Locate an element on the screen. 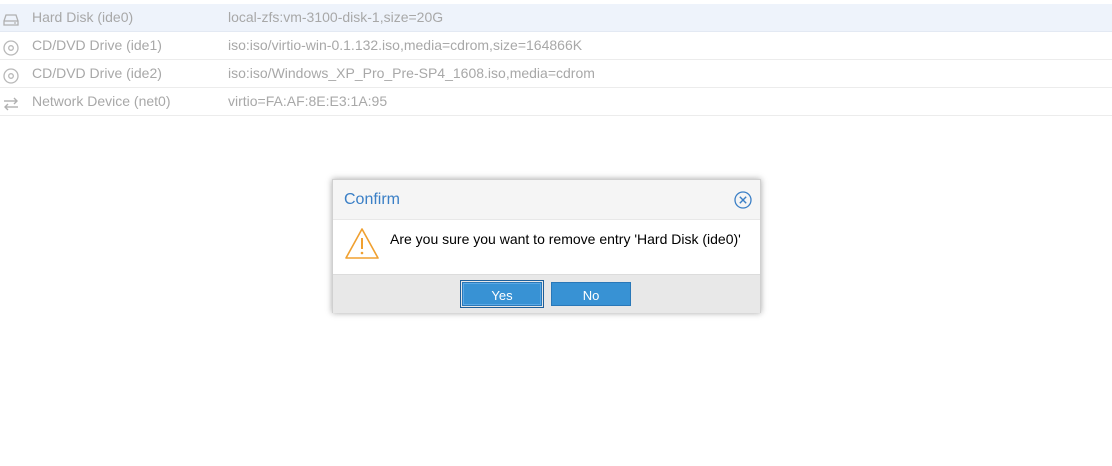 The height and width of the screenshot is (466, 1112). close-icon is located at coordinates (743, 200).